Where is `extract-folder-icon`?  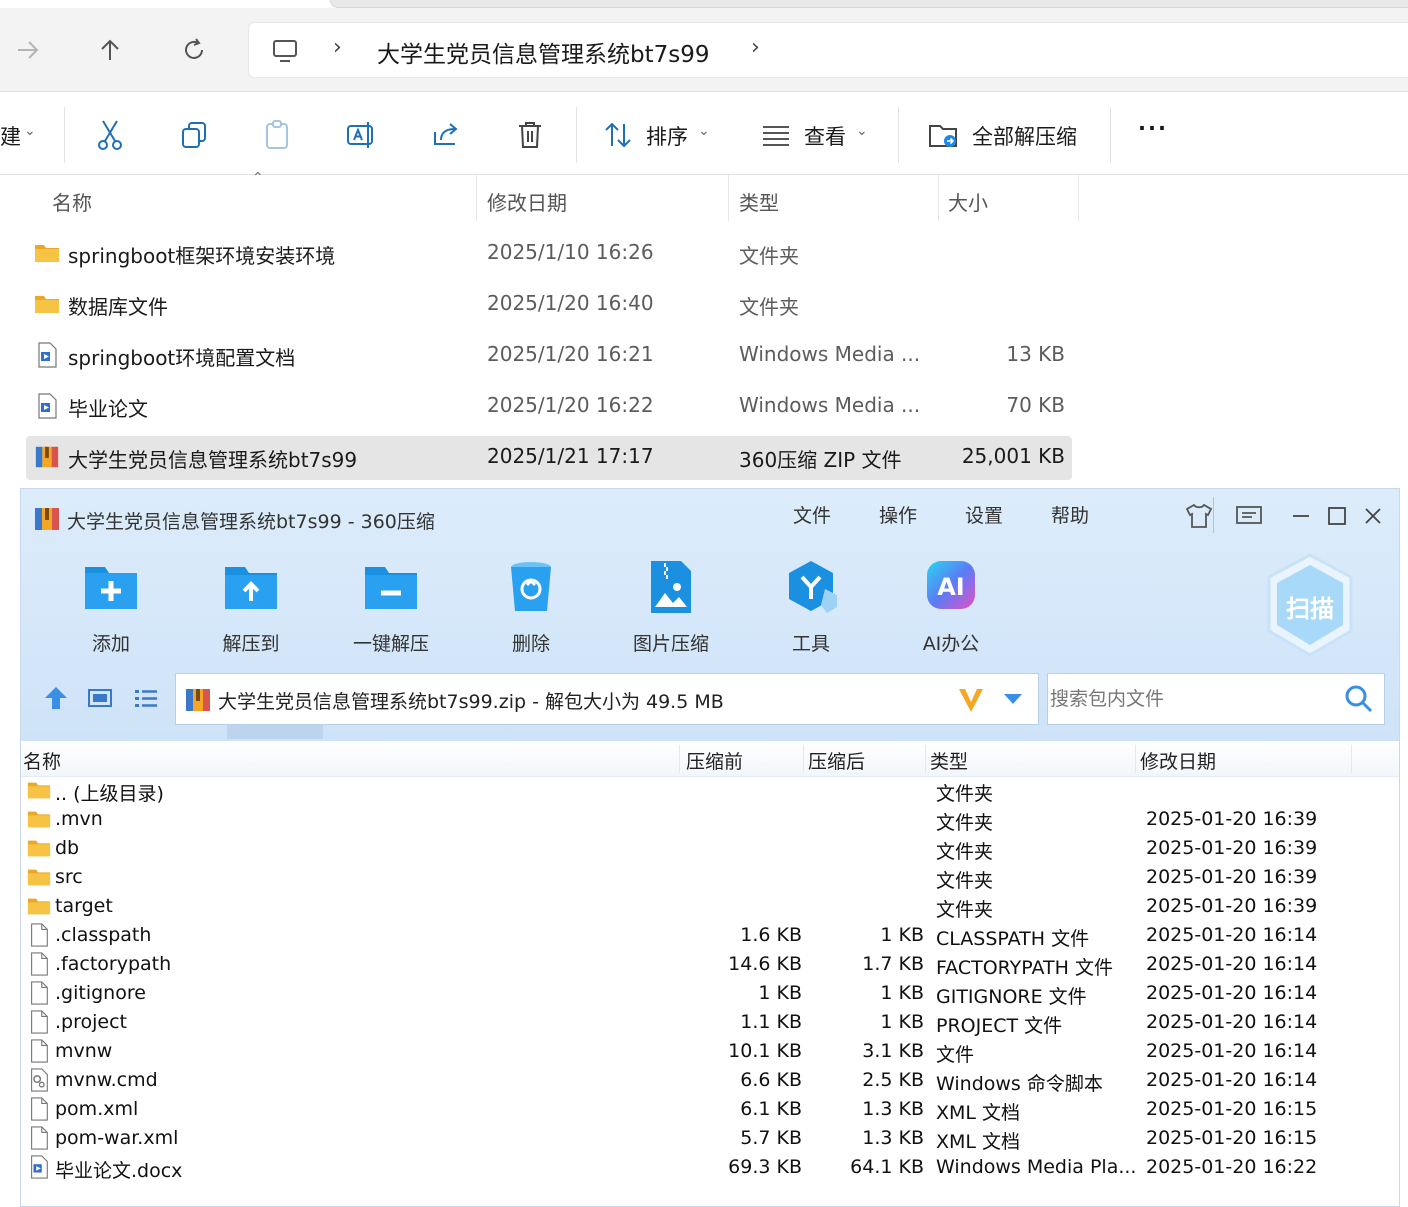
extract-folder-icon is located at coordinates (944, 135).